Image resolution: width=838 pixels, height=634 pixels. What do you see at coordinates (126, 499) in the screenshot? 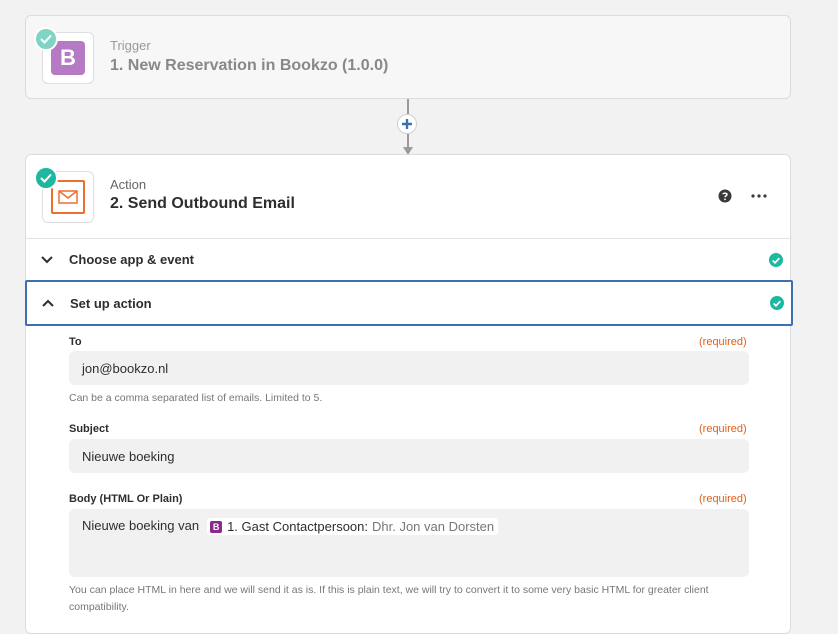
I see `body-field-label: Body (HTML Or Plain)` at bounding box center [126, 499].